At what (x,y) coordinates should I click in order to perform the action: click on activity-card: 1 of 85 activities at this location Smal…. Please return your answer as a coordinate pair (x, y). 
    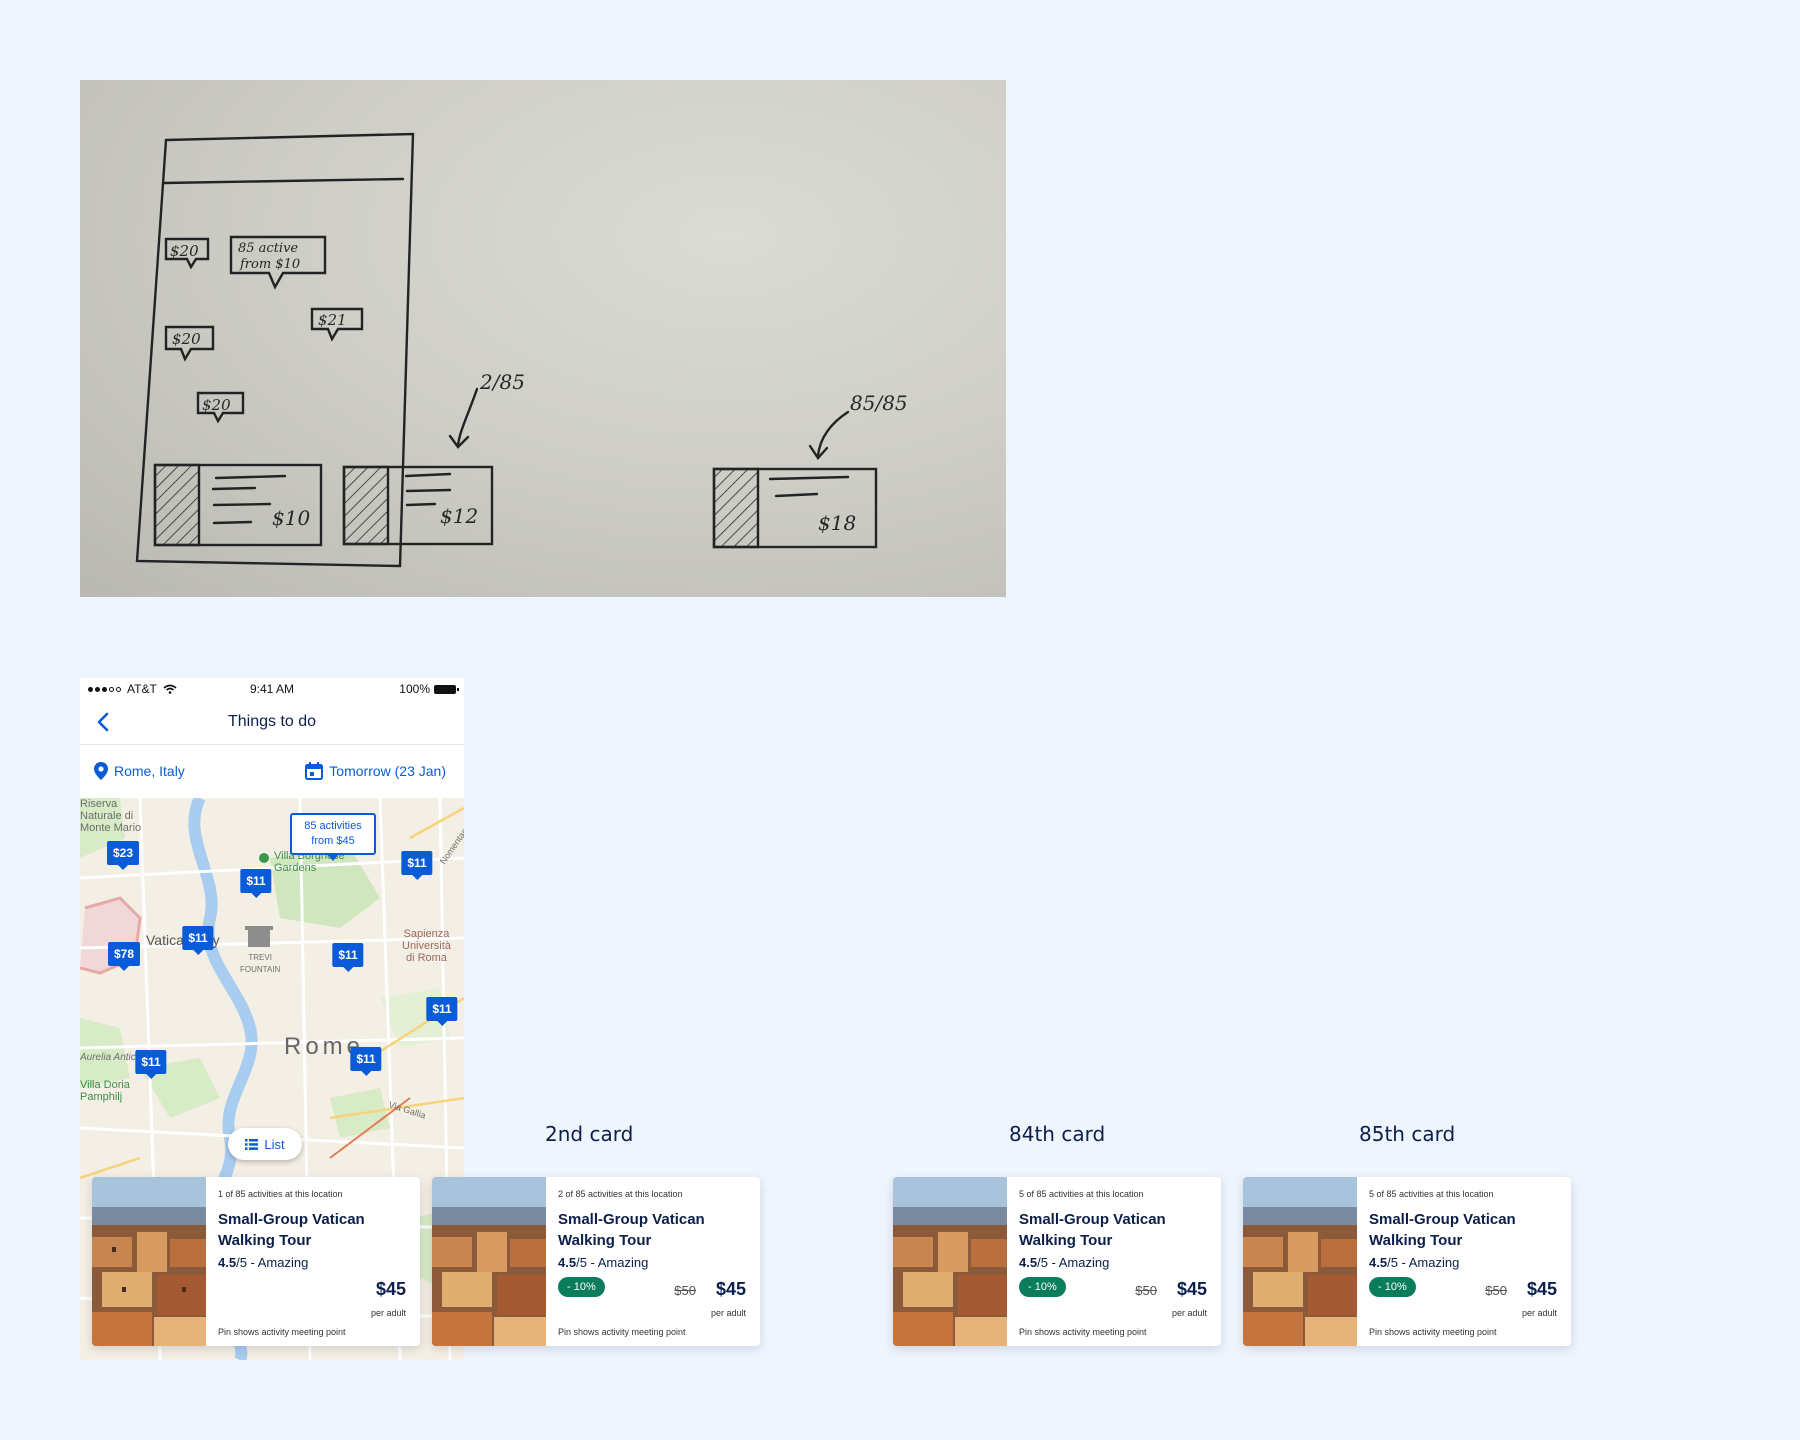
    Looking at the image, I should click on (256, 1261).